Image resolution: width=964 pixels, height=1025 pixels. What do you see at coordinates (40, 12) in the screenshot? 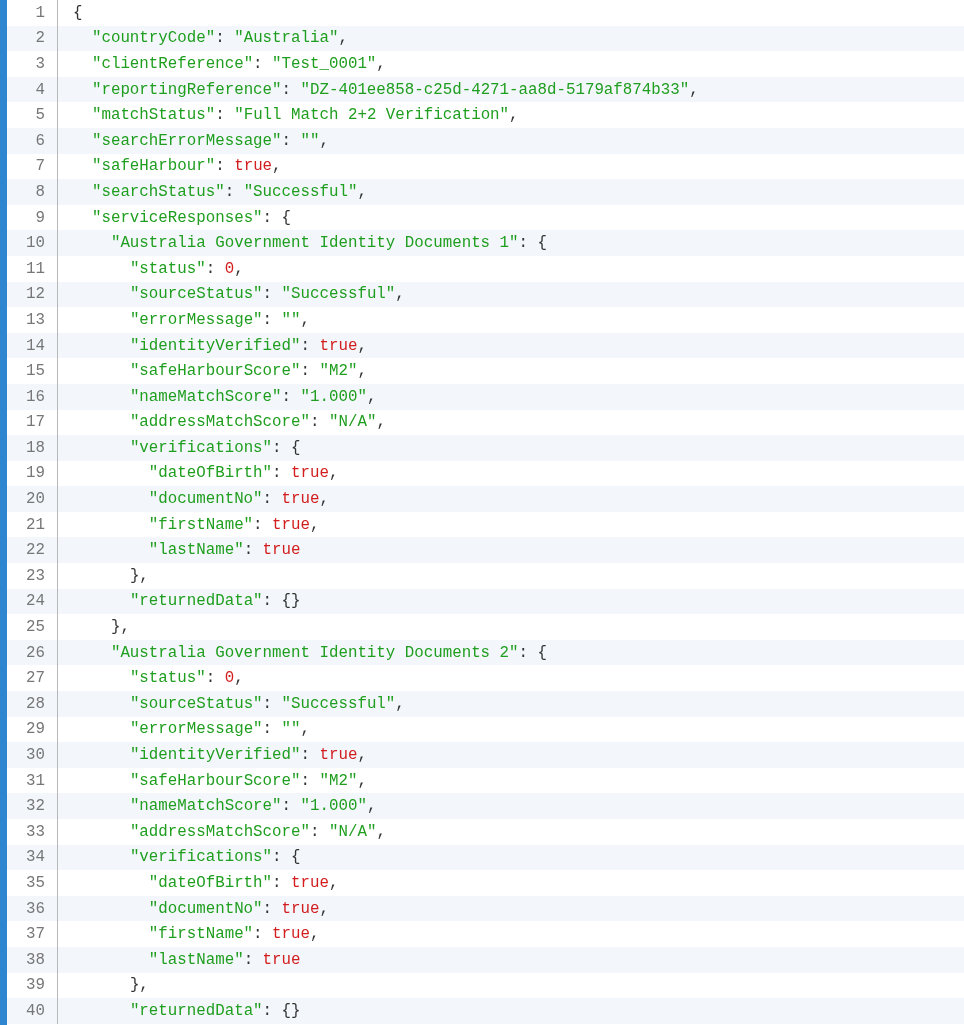
I see `line-number: 1` at bounding box center [40, 12].